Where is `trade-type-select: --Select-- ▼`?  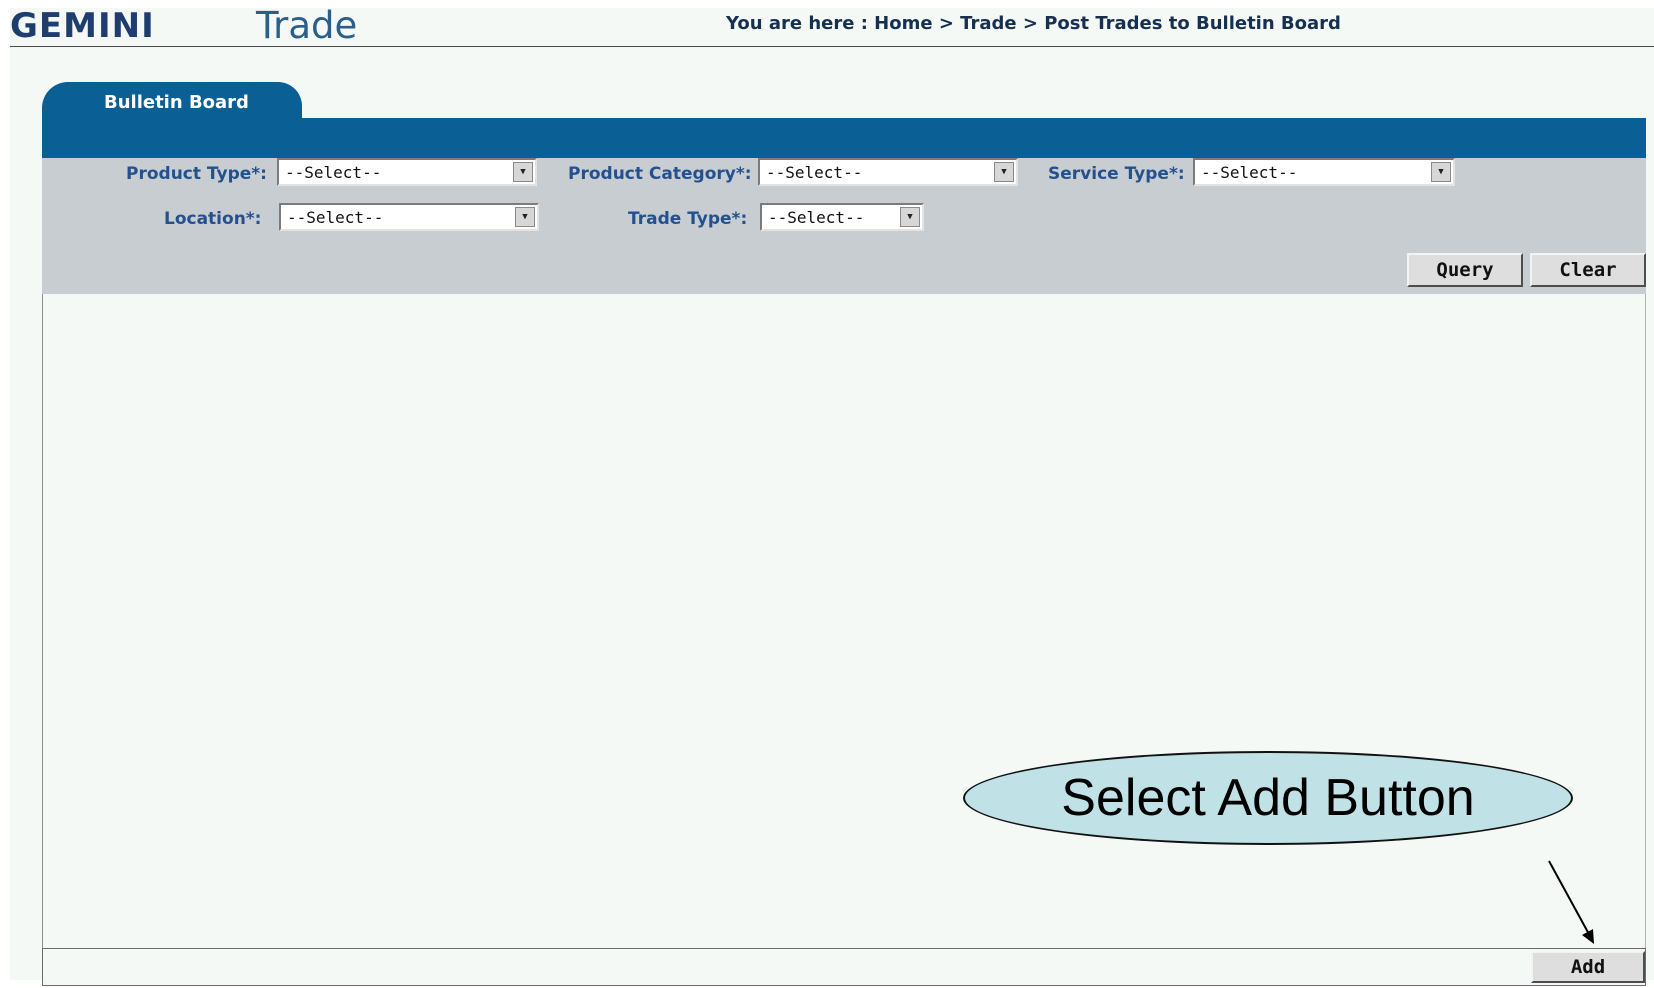 trade-type-select: --Select-- ▼ is located at coordinates (842, 217).